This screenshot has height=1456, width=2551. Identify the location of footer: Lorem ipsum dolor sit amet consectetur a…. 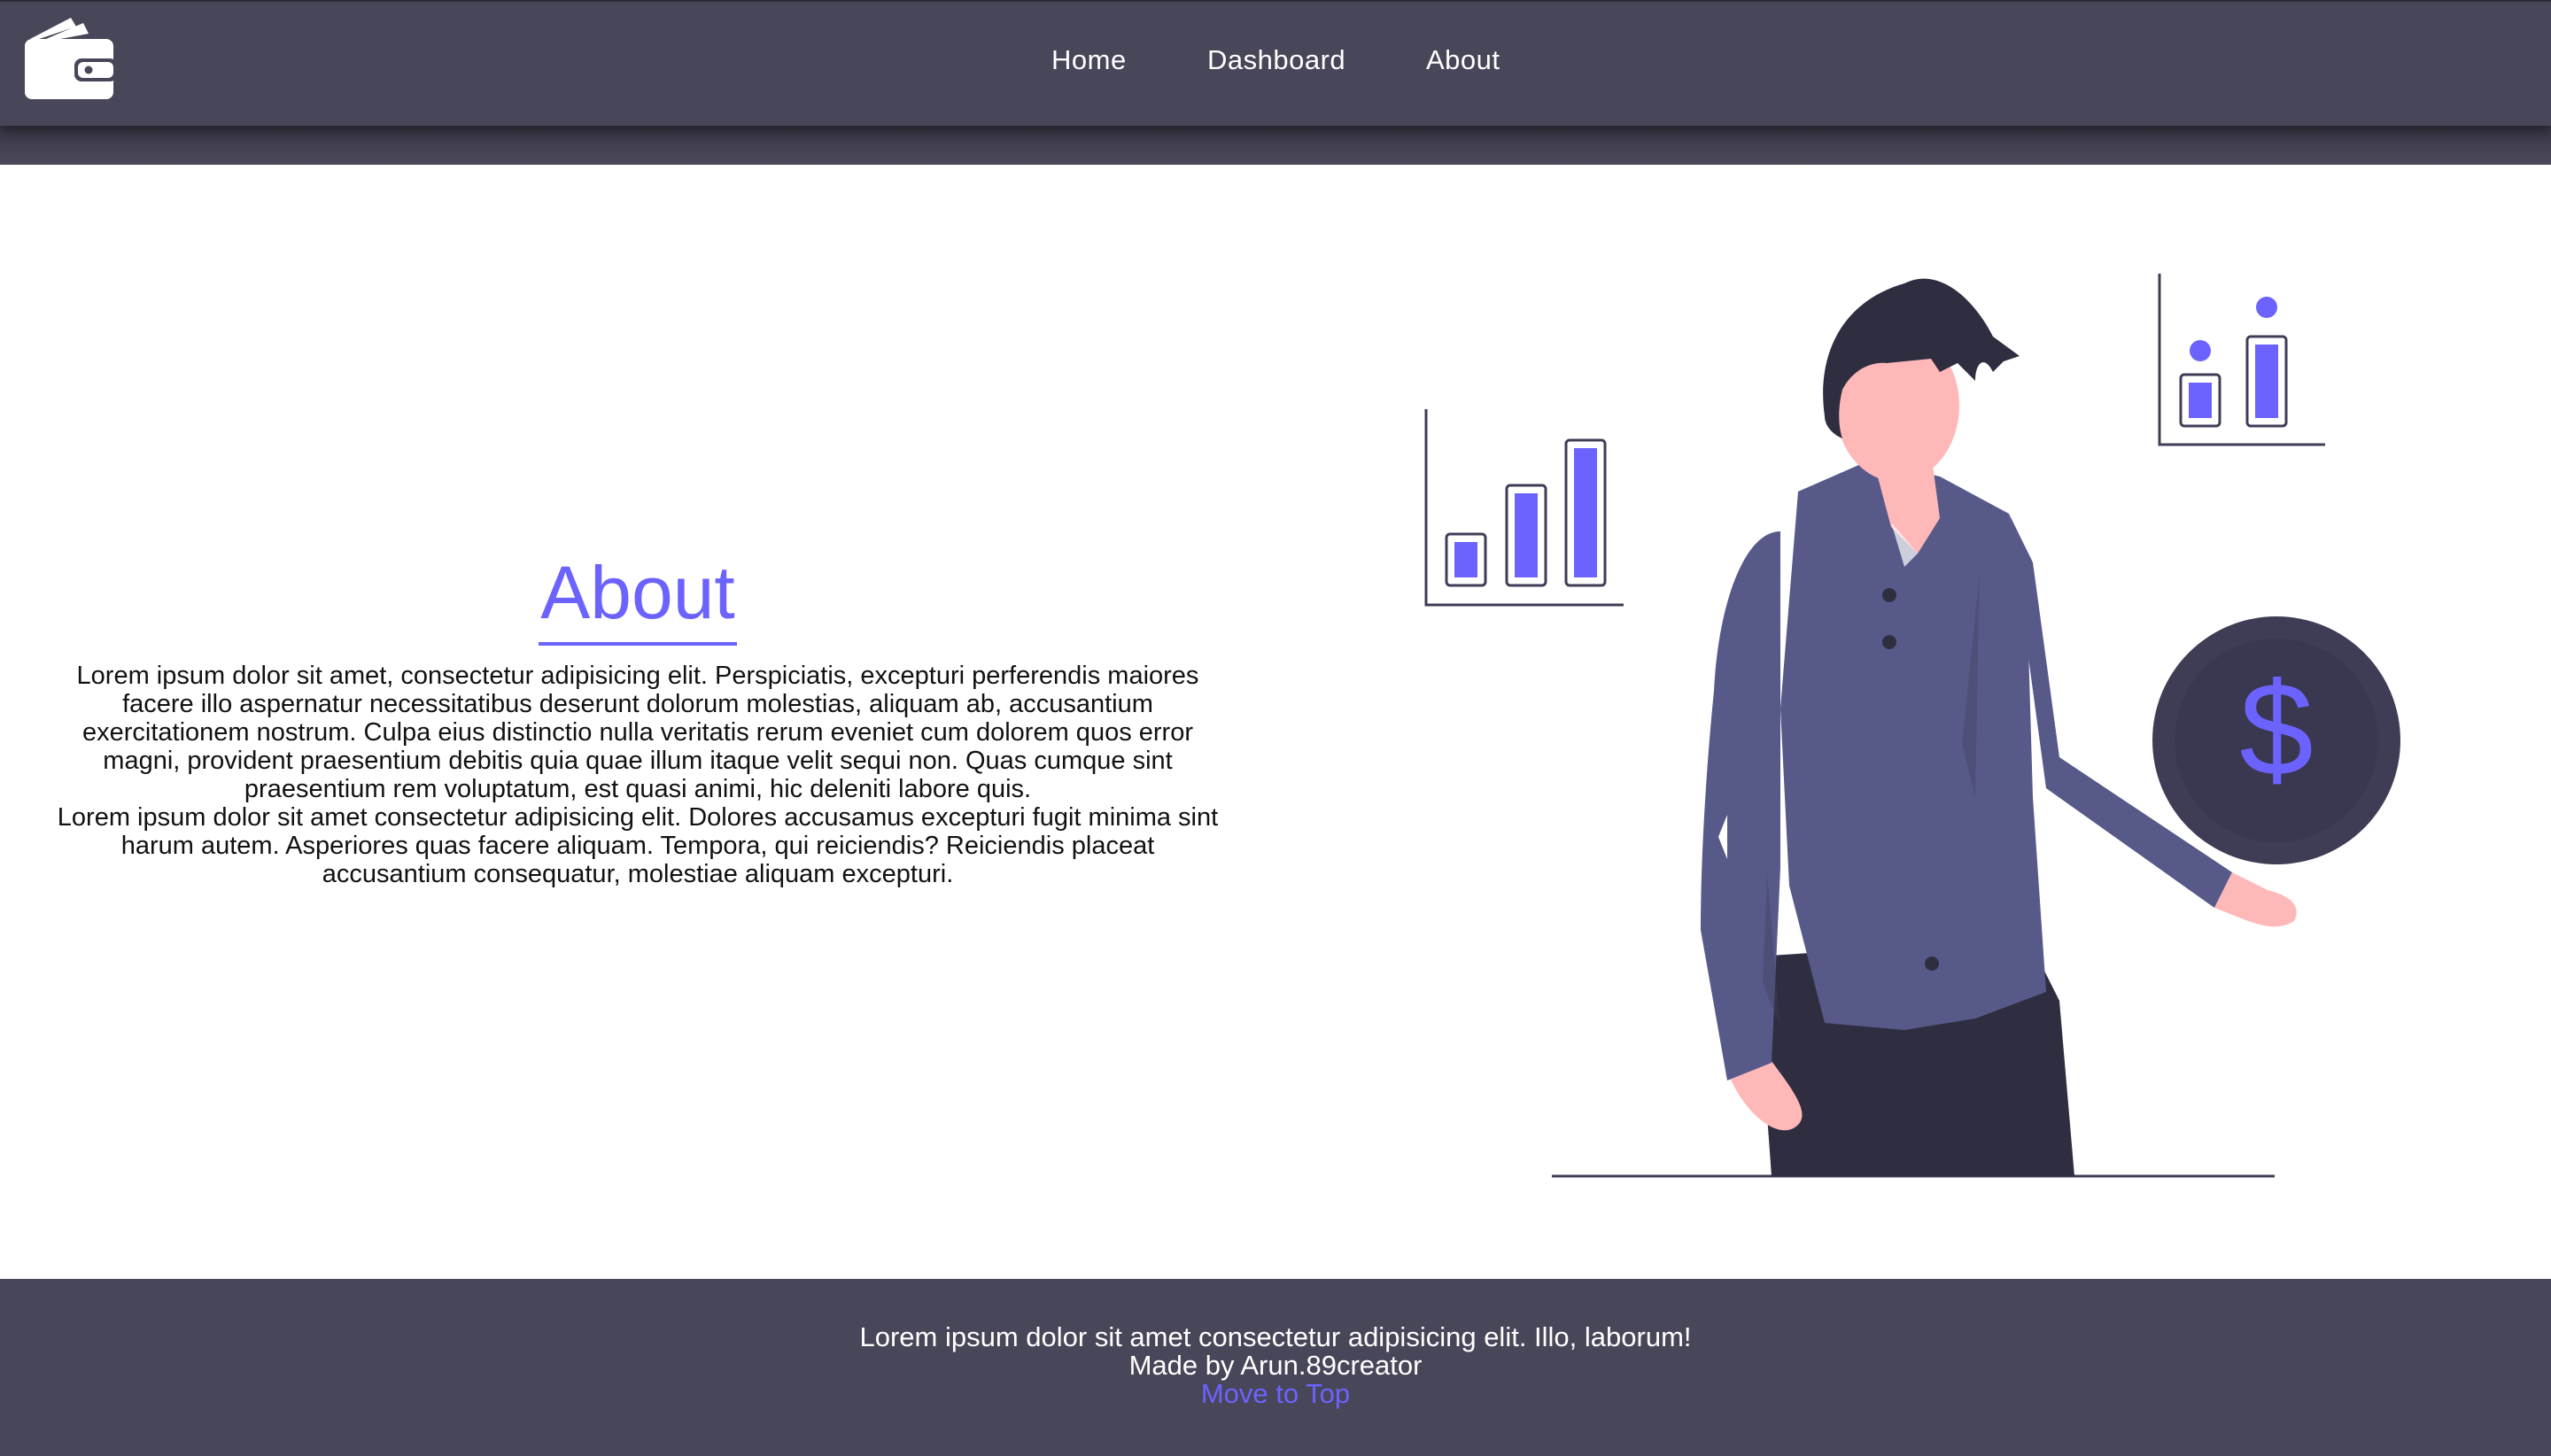
(1275, 1367).